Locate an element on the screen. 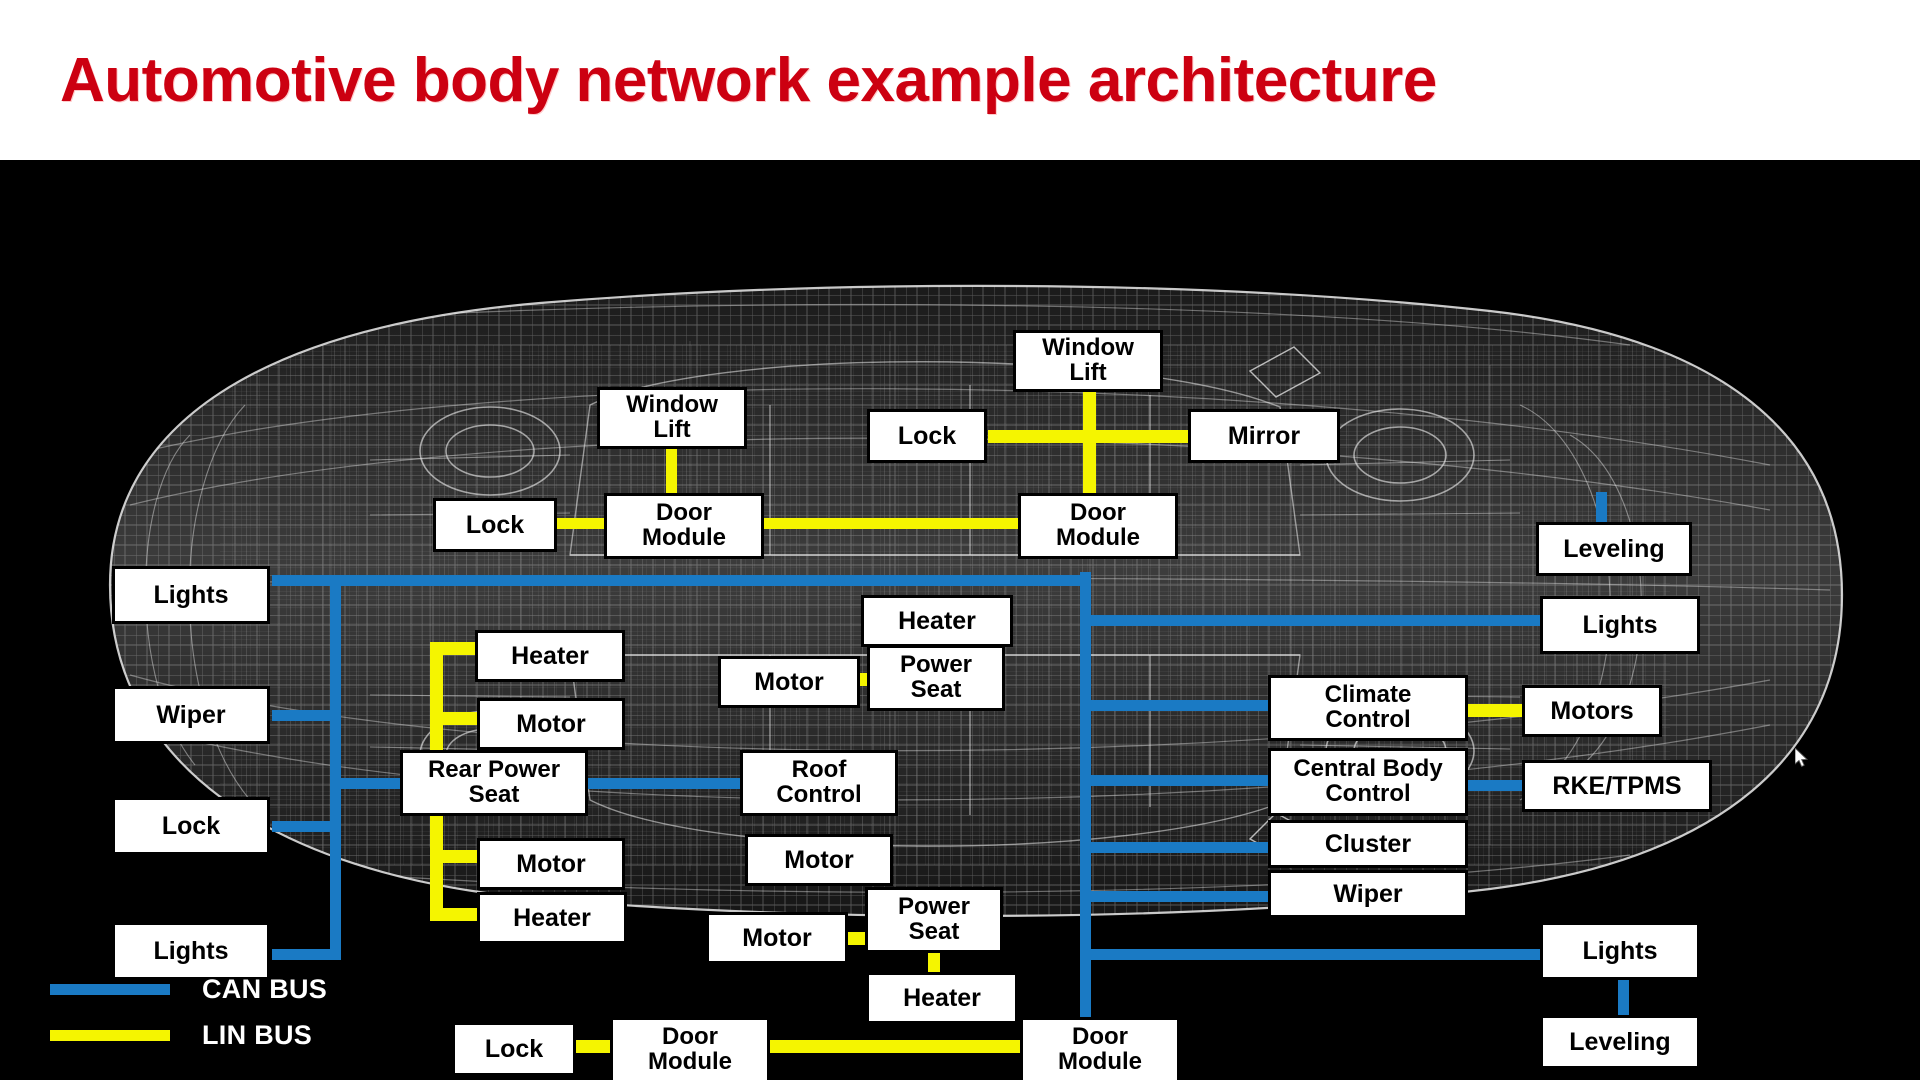 The width and height of the screenshot is (1920, 1080). bus-segment-can-row-wiper-r is located at coordinates (1181, 896).